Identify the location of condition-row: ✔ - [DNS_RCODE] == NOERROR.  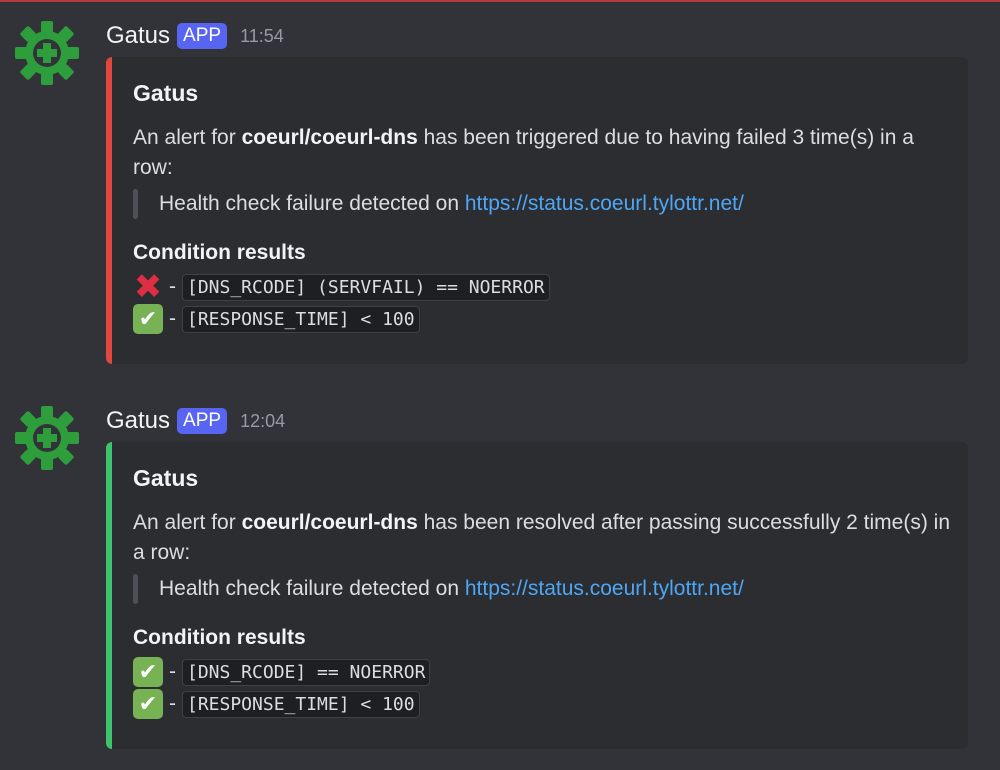
(282, 672).